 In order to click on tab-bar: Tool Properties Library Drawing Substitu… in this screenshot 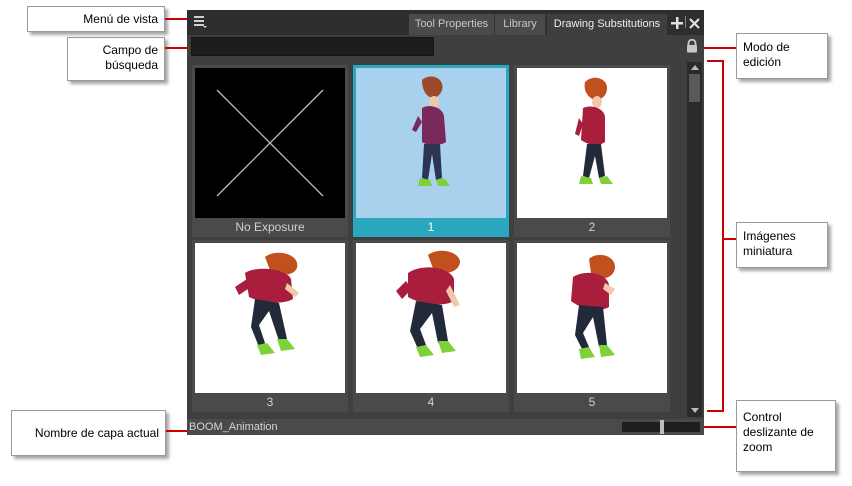, I will do `click(445, 22)`.